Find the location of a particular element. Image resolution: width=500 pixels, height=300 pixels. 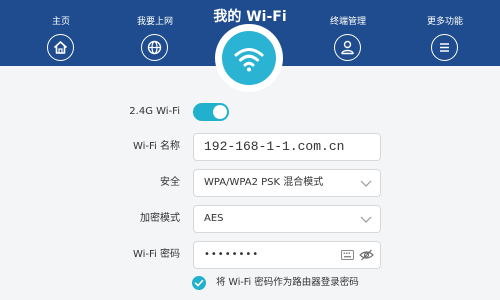

nav-more: 更多功能 is located at coordinates (445, 33).